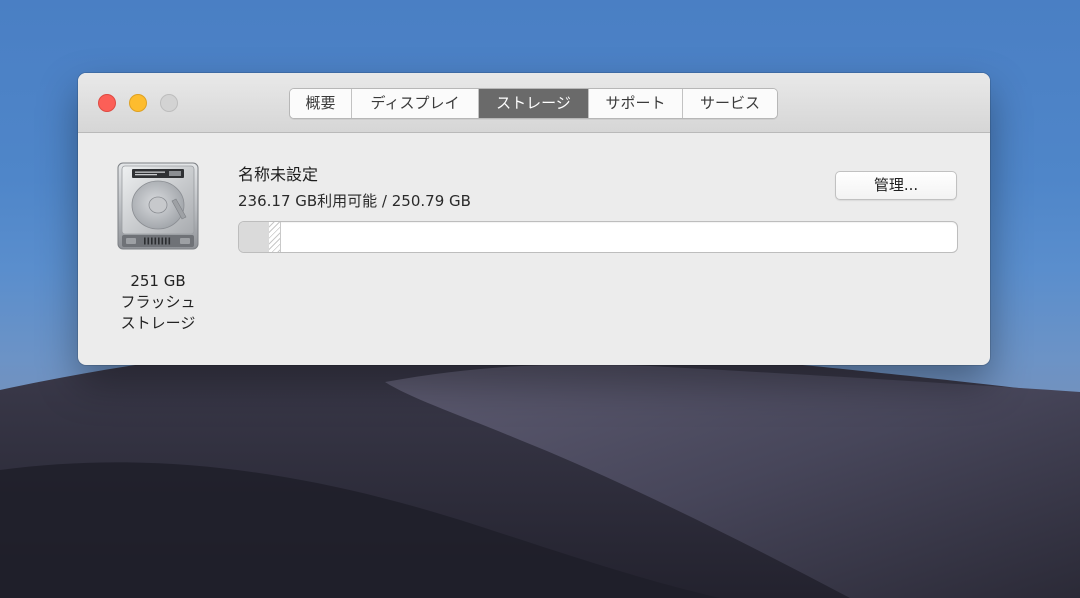  Describe the element at coordinates (274, 237) in the screenshot. I see `storage-other-segment` at that location.